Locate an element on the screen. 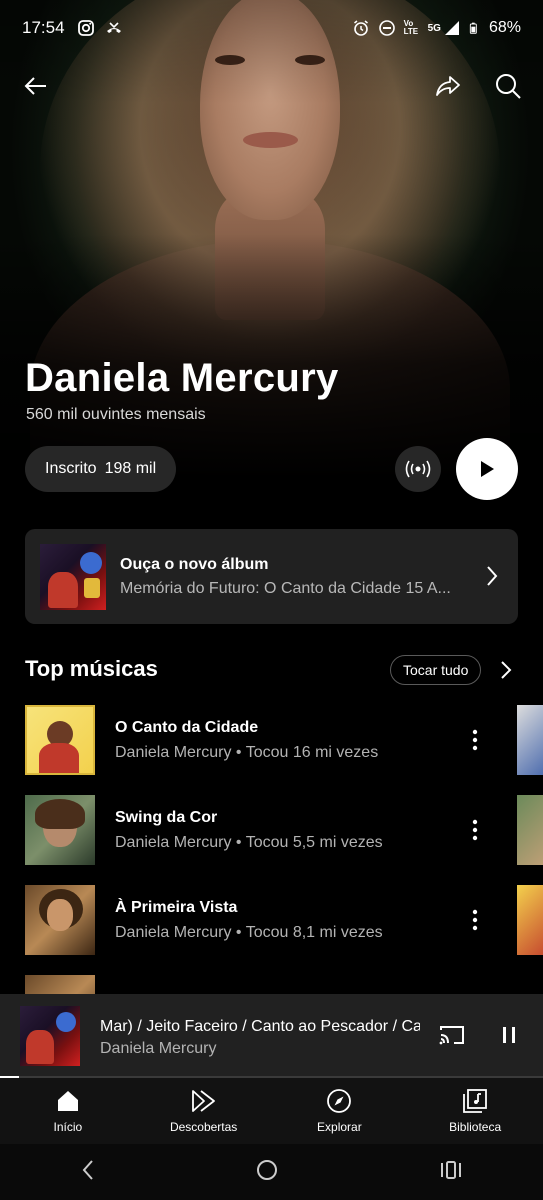 The width and height of the screenshot is (543, 1200). radio-broadcast-icon is located at coordinates (418, 469).